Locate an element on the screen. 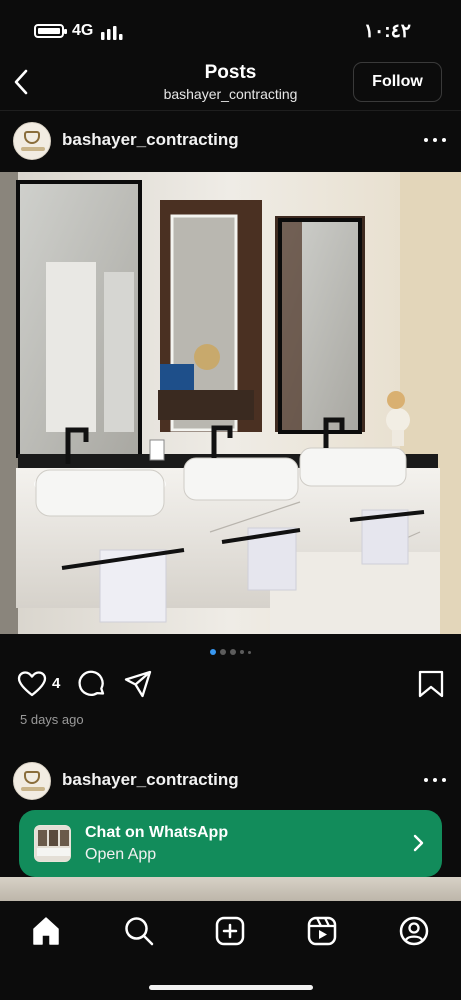 The width and height of the screenshot is (461, 1000). heart-icon is located at coordinates (32, 684).